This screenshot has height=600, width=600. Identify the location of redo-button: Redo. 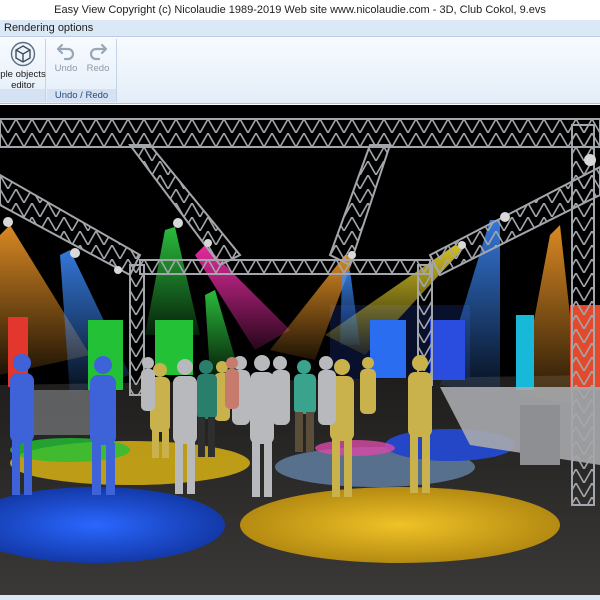
(98, 57).